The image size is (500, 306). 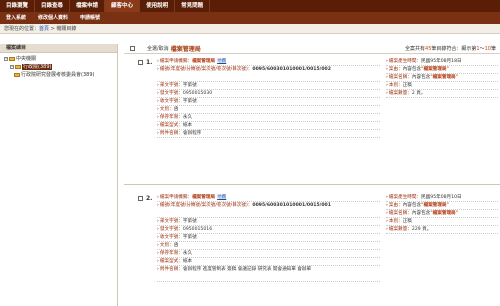 What do you see at coordinates (442, 222) in the screenshot?
I see `field-row: ›本別：正稿` at bounding box center [442, 222].